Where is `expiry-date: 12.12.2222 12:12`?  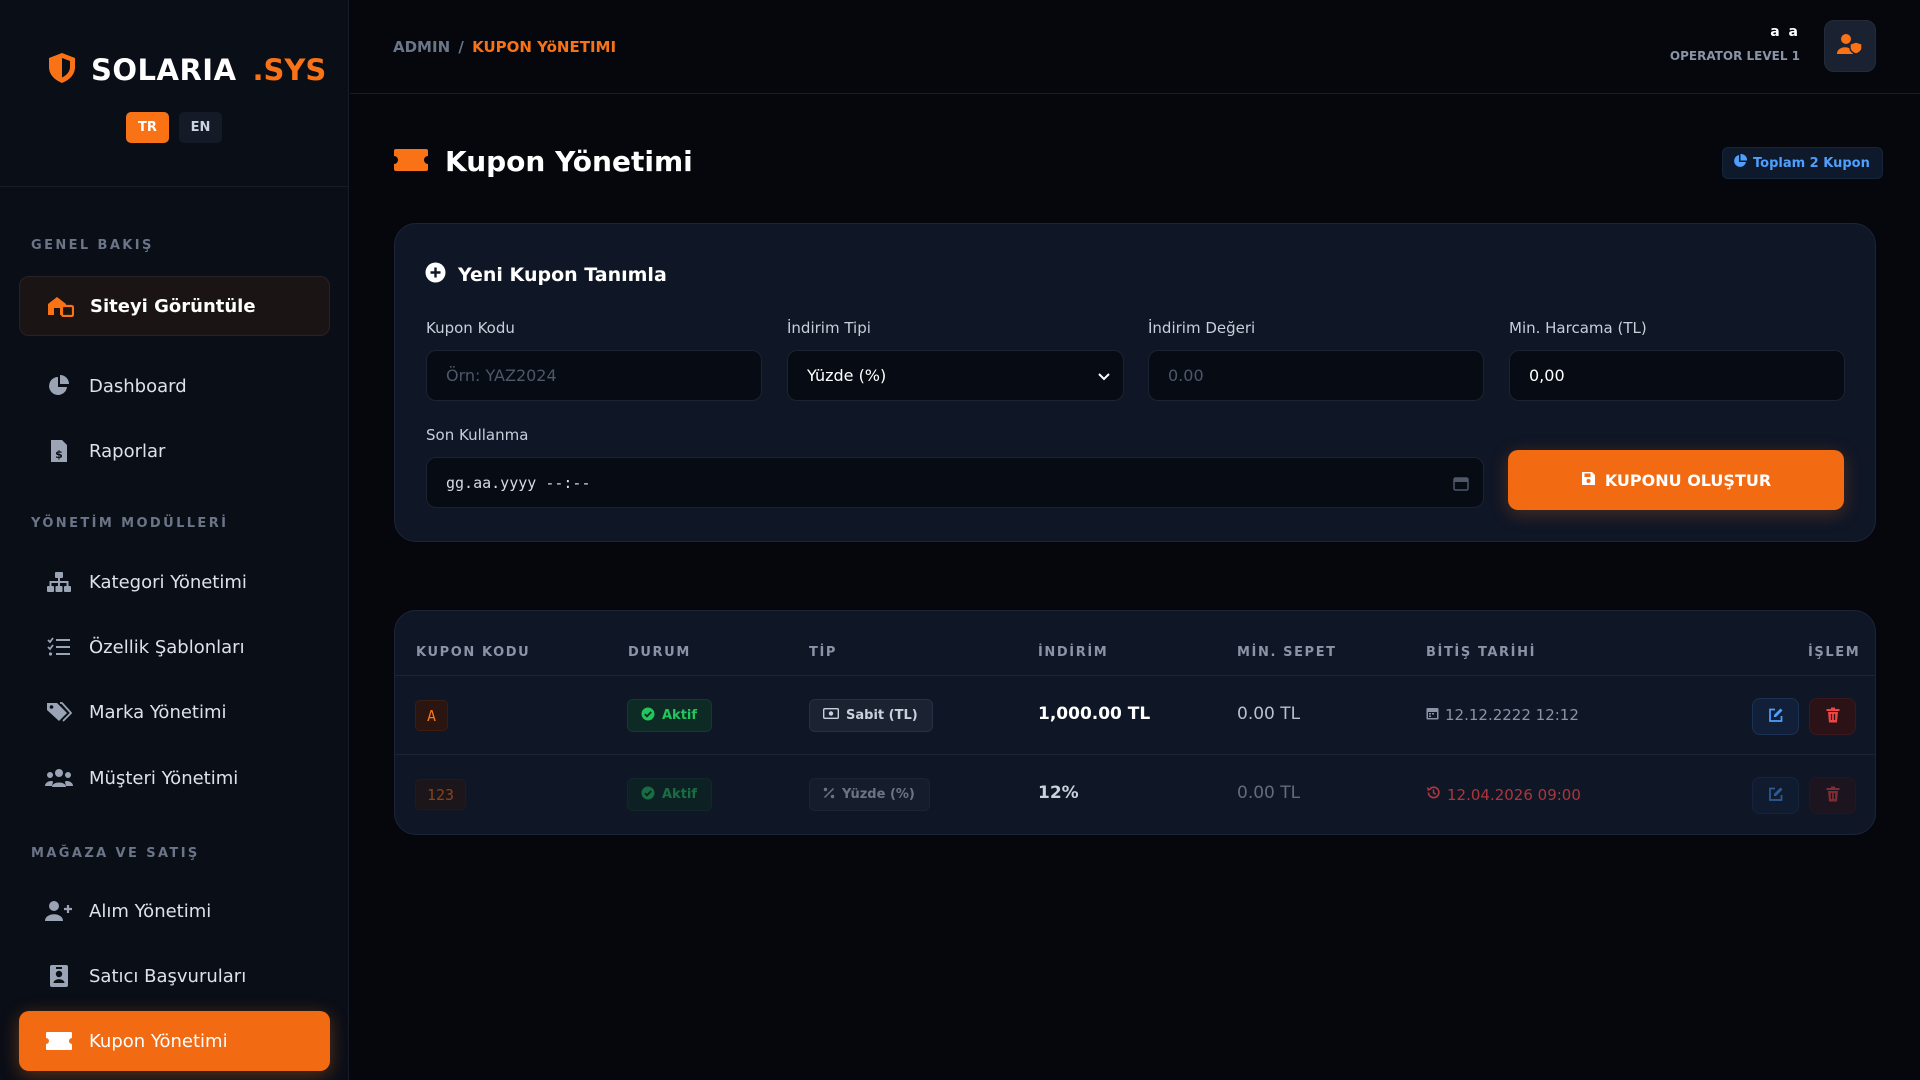
expiry-date: 12.12.2222 12:12 is located at coordinates (1502, 715).